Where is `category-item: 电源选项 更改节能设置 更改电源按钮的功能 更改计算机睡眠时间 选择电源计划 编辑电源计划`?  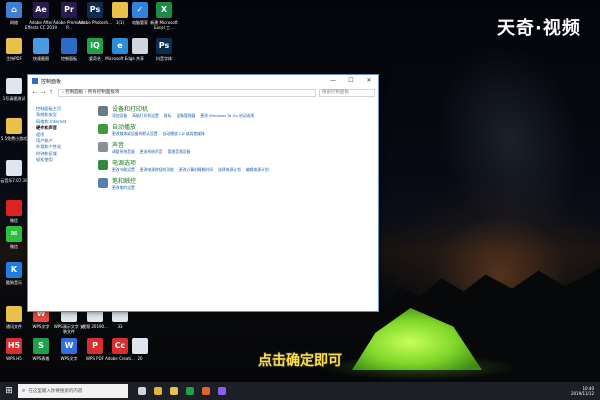
category-item: 电源选项 更改节能设置 更改电源按钮的功能 更改计算机睡眠时间 选择电源计划 编辑电源计划 is located at coordinates (238, 169).